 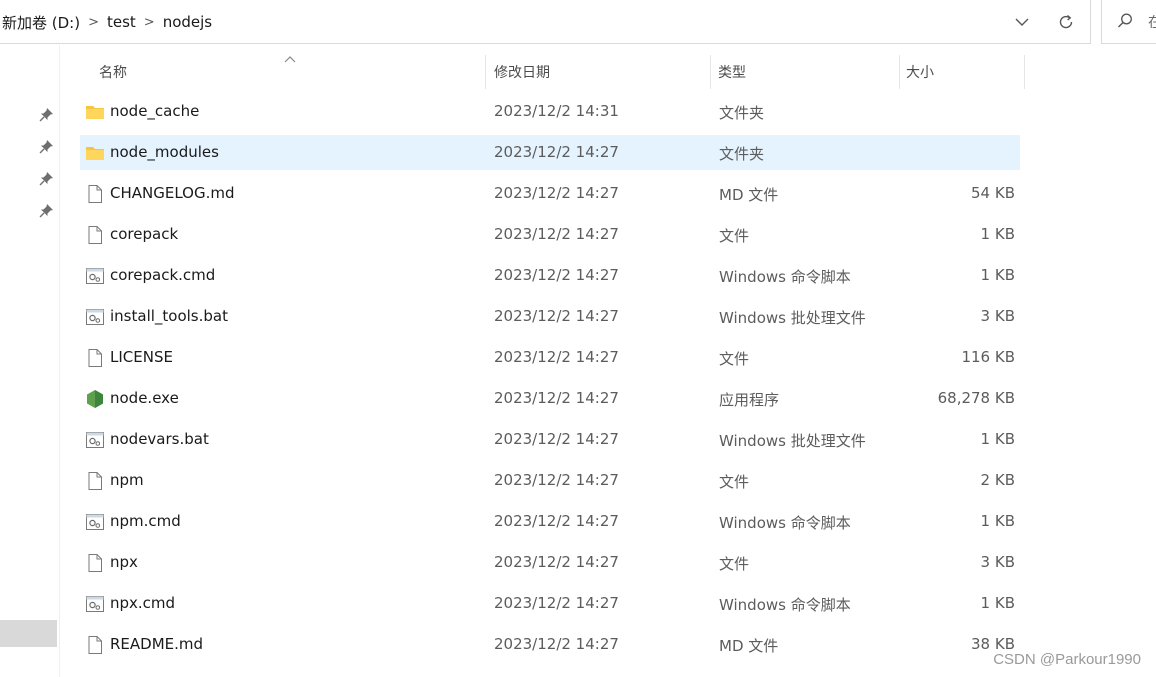 I want to click on column-header-name: 名称, so click(x=289, y=72).